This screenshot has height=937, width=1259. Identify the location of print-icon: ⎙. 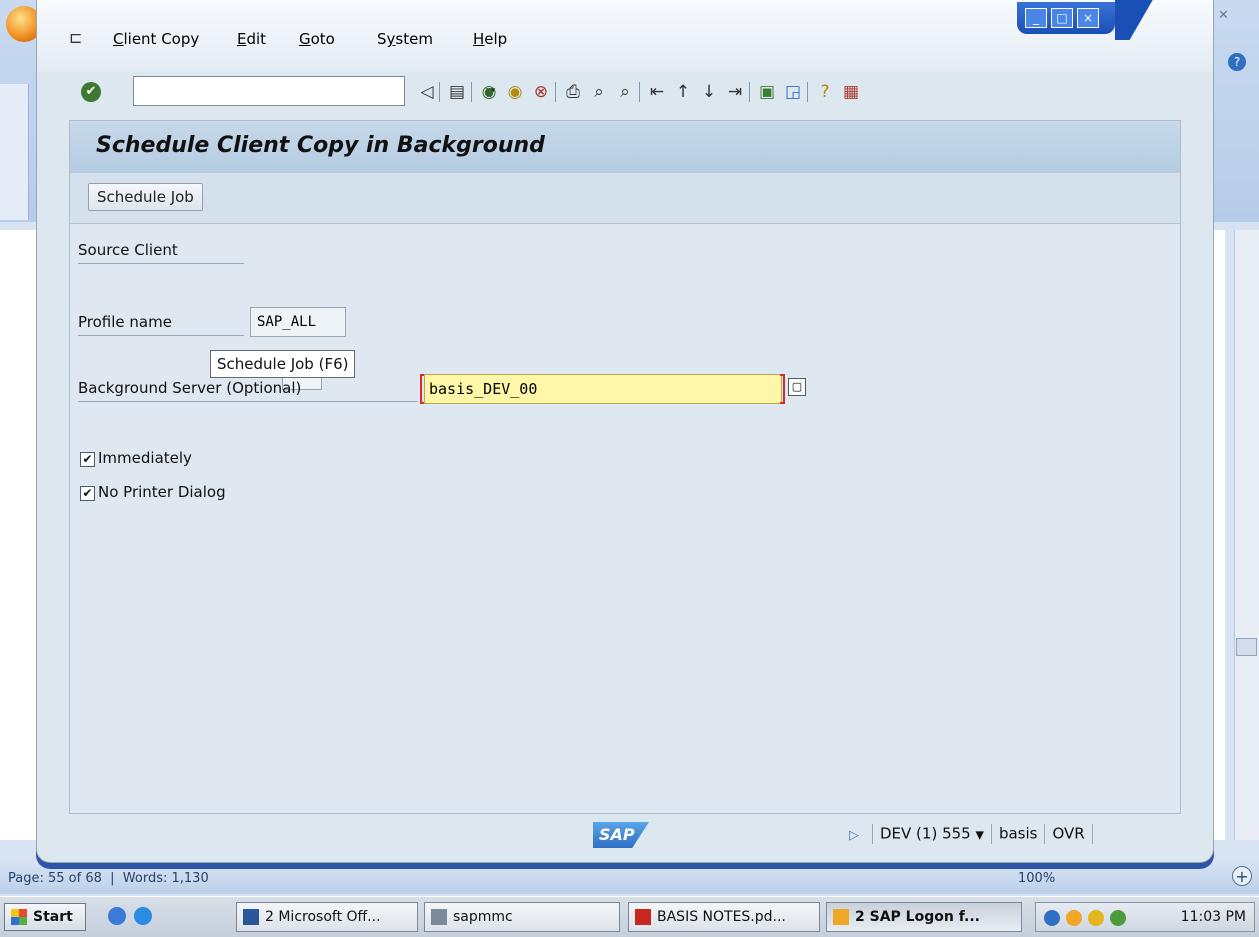
(573, 92).